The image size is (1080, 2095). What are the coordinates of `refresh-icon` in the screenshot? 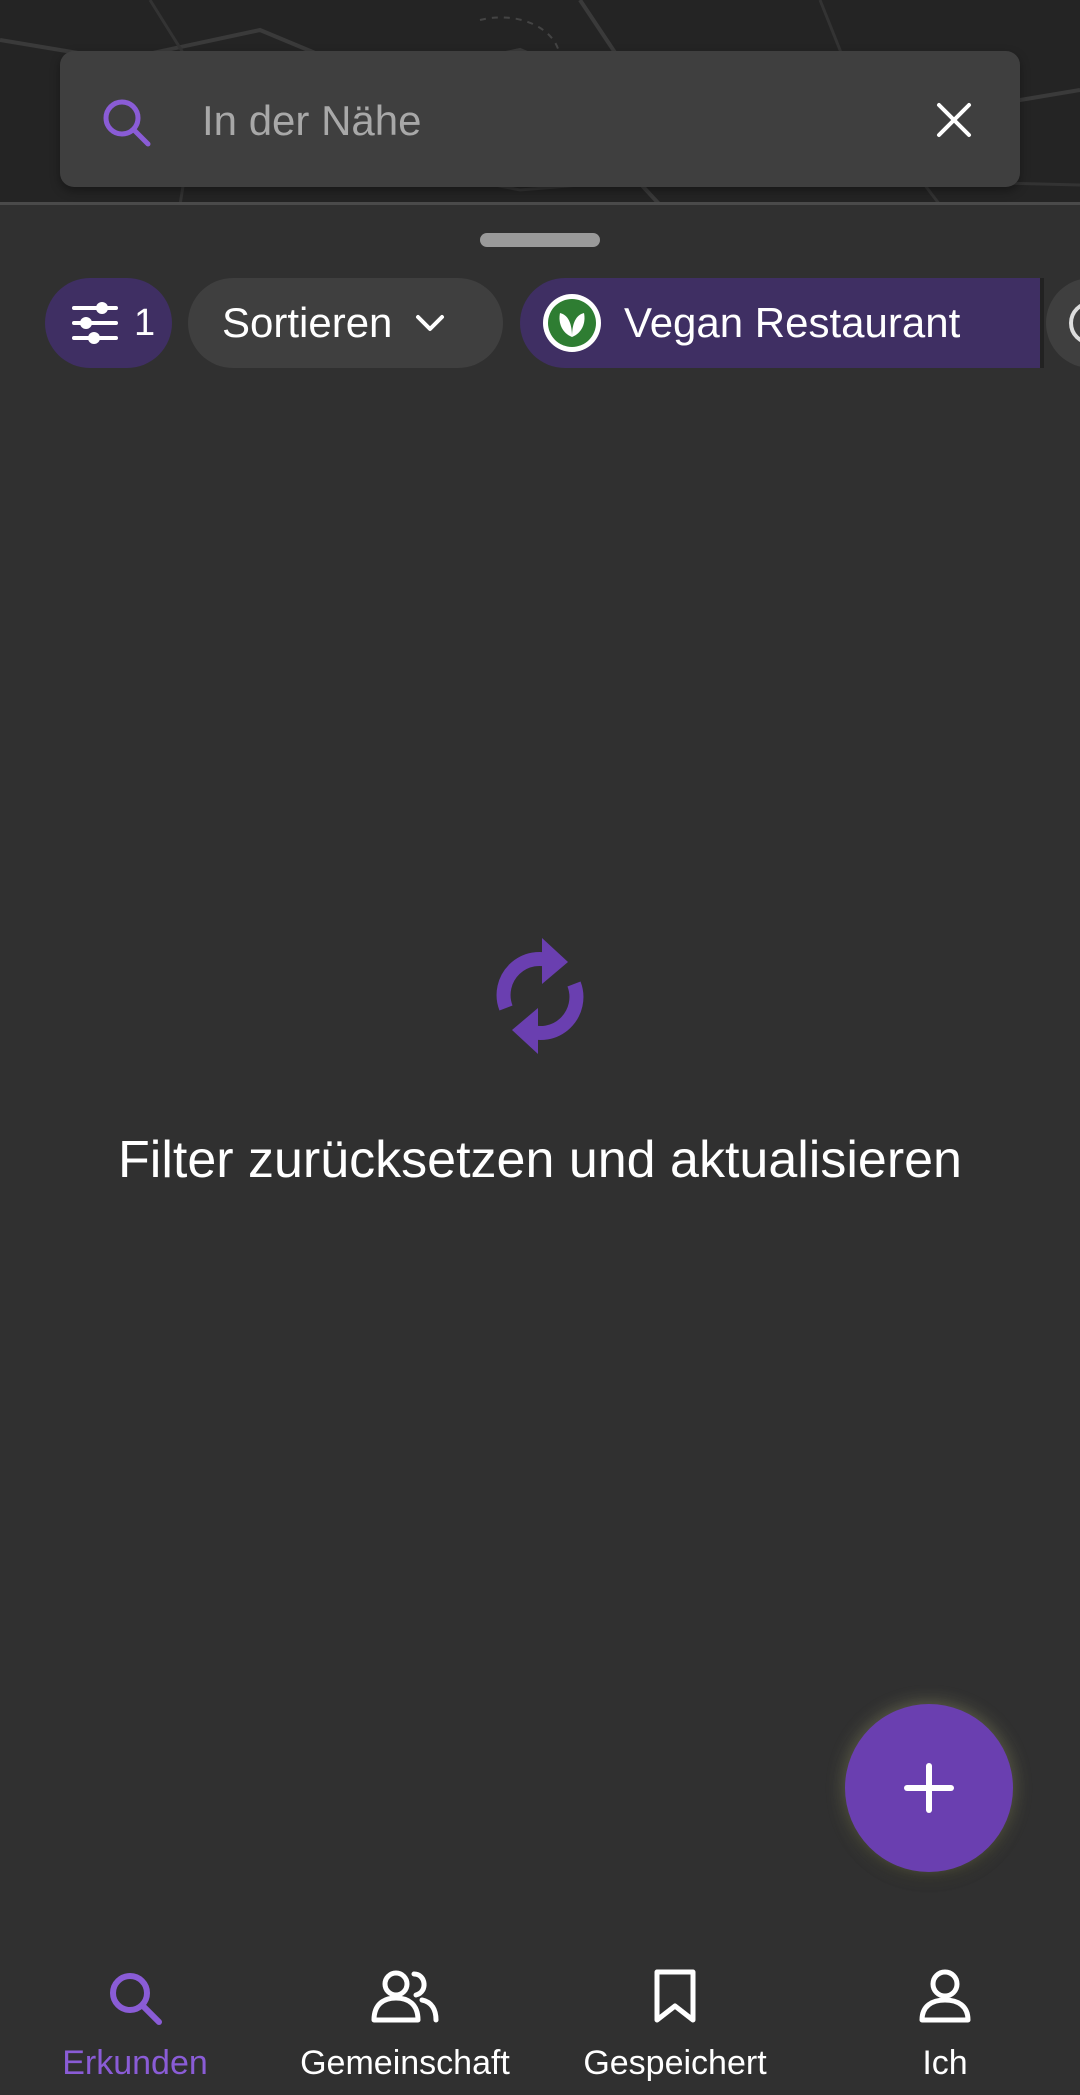 It's located at (540, 996).